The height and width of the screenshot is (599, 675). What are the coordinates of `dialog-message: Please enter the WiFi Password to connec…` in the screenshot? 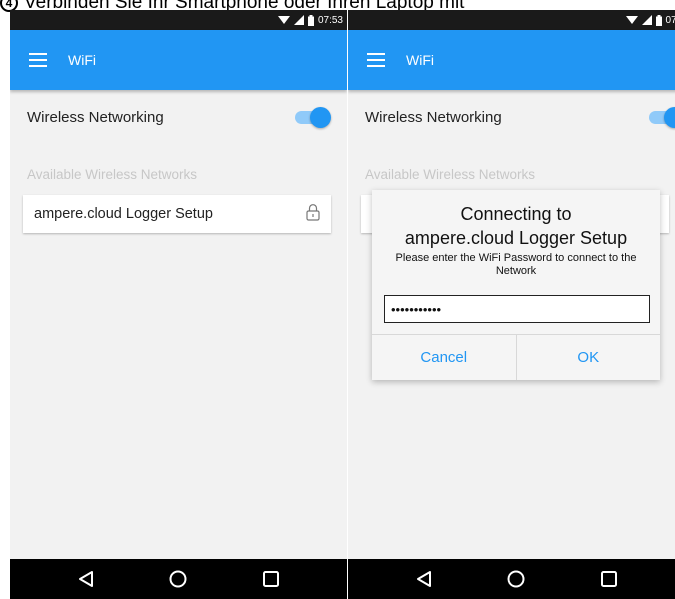 It's located at (516, 264).